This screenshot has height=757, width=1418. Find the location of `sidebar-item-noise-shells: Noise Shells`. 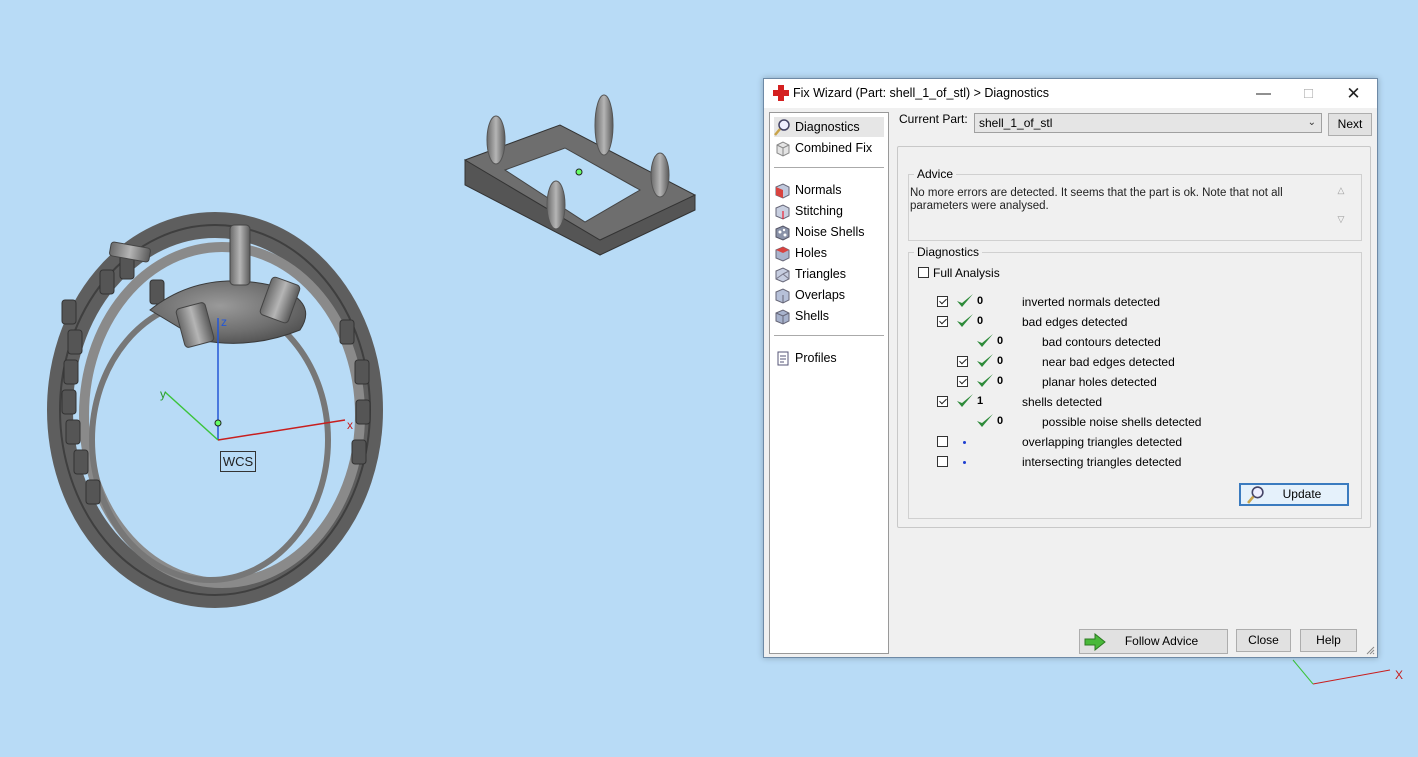

sidebar-item-noise-shells: Noise Shells is located at coordinates (829, 232).